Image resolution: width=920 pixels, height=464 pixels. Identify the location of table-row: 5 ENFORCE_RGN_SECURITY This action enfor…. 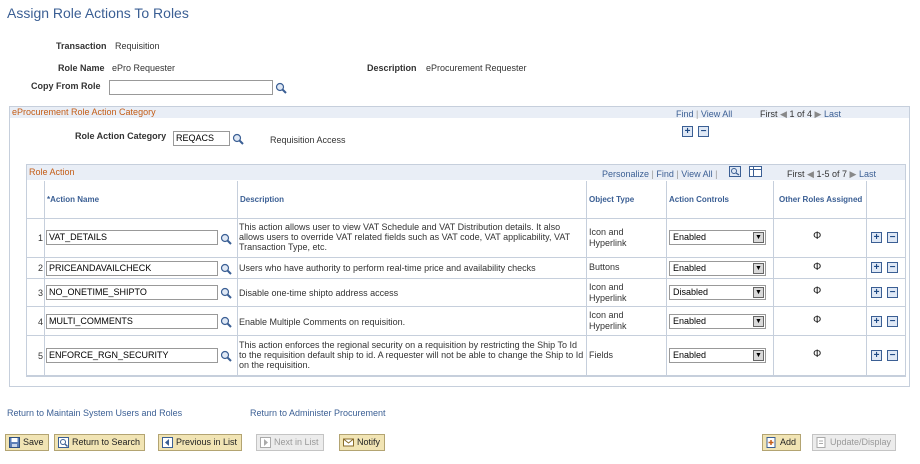
(466, 356).